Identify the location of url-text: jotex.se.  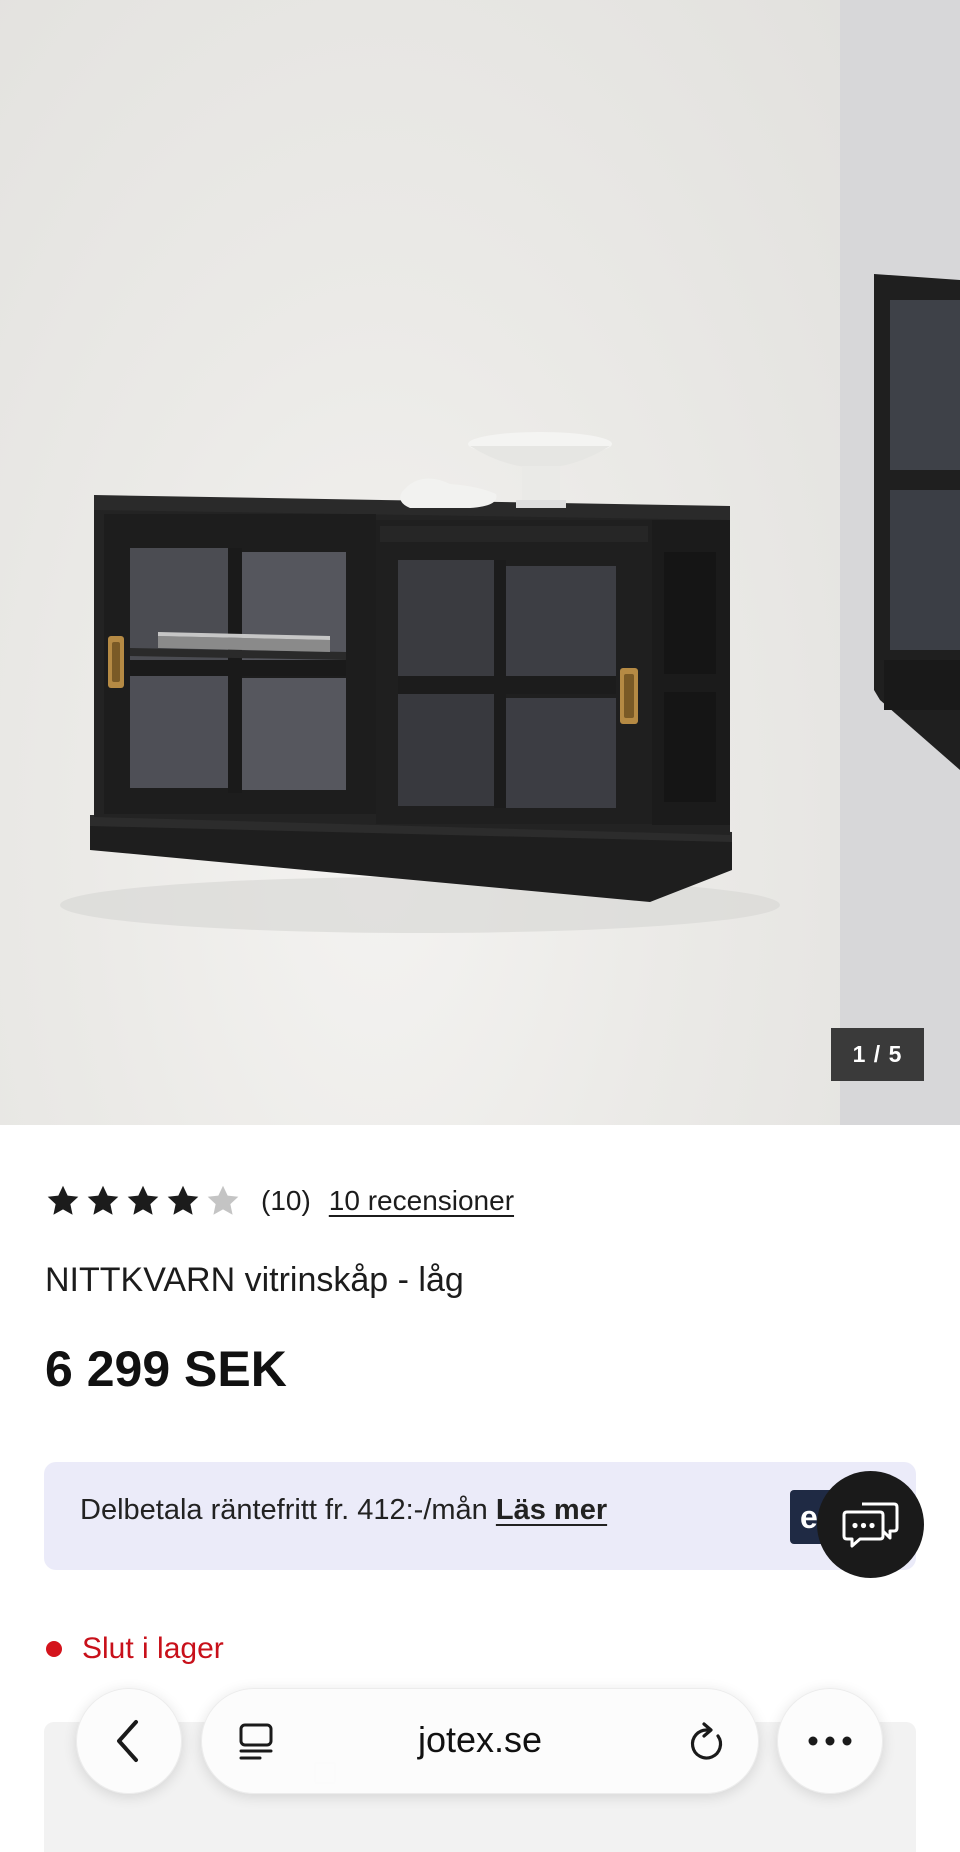
(480, 1739).